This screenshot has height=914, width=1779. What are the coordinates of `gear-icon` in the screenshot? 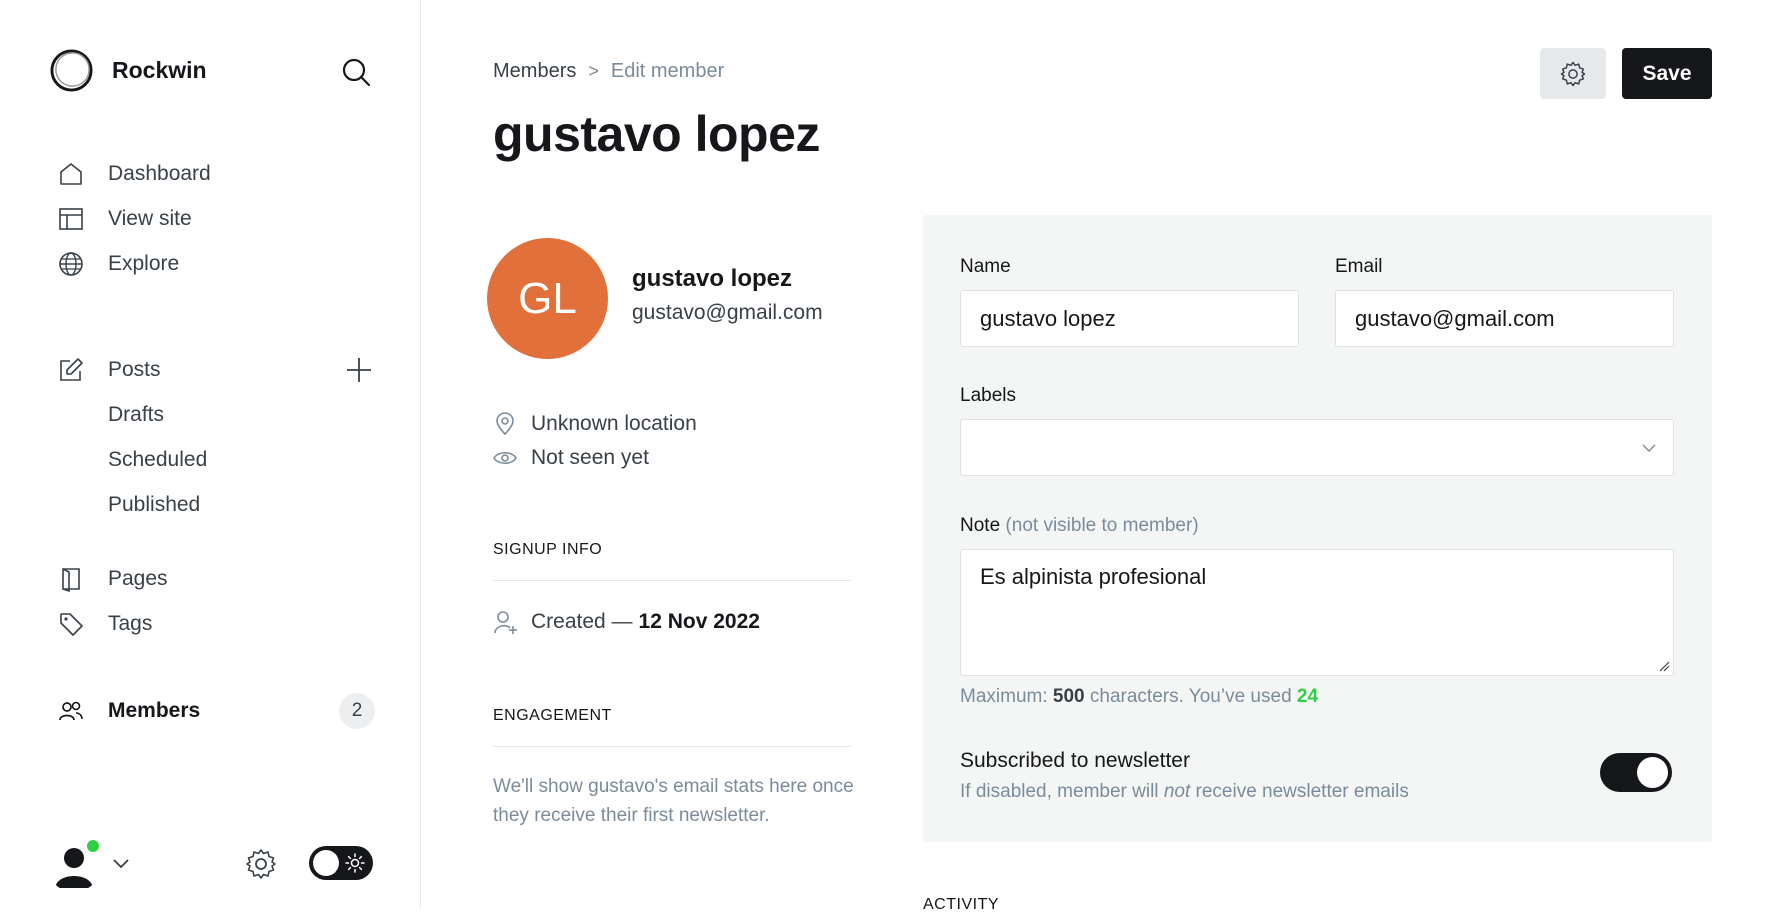 It's located at (1573, 73).